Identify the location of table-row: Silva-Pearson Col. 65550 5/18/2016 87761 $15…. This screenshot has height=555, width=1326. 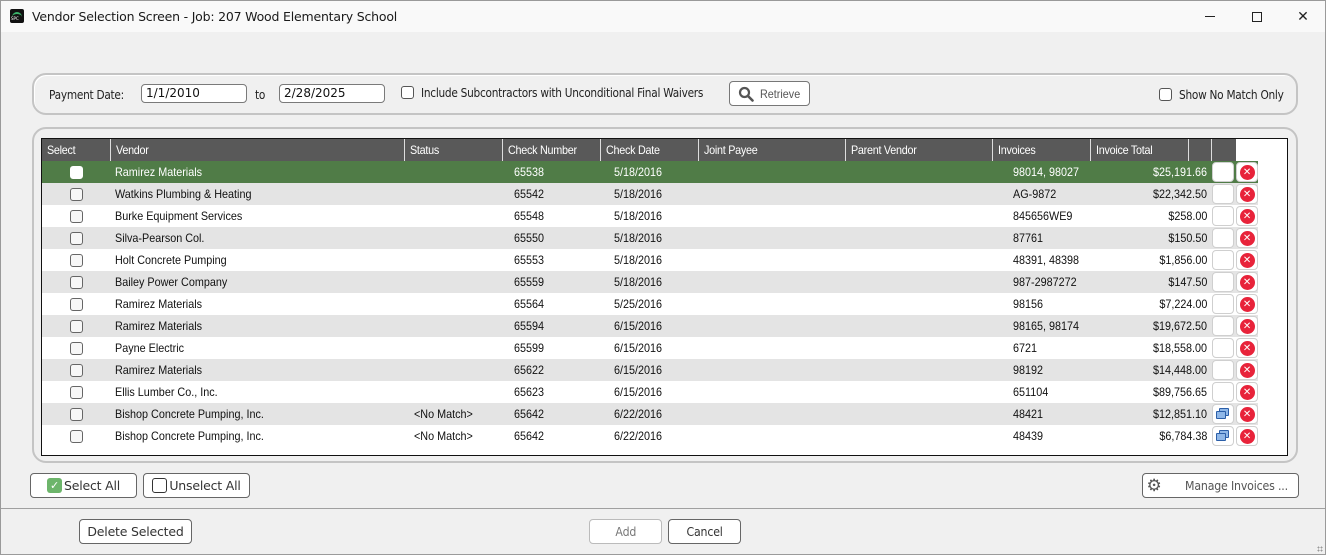
(650, 238).